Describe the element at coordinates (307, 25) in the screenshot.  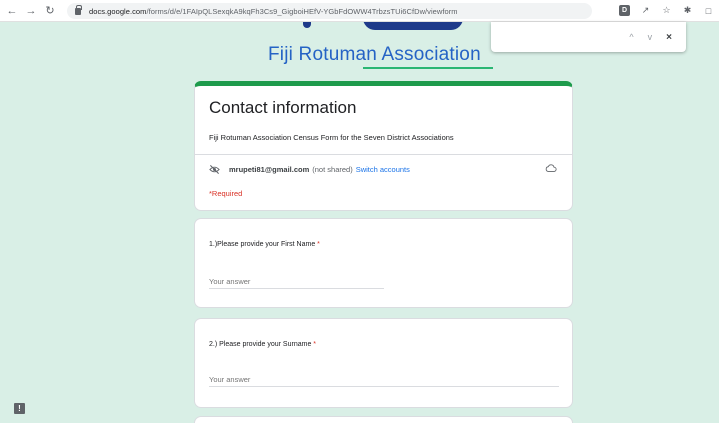
I see `logo-graphic` at that location.